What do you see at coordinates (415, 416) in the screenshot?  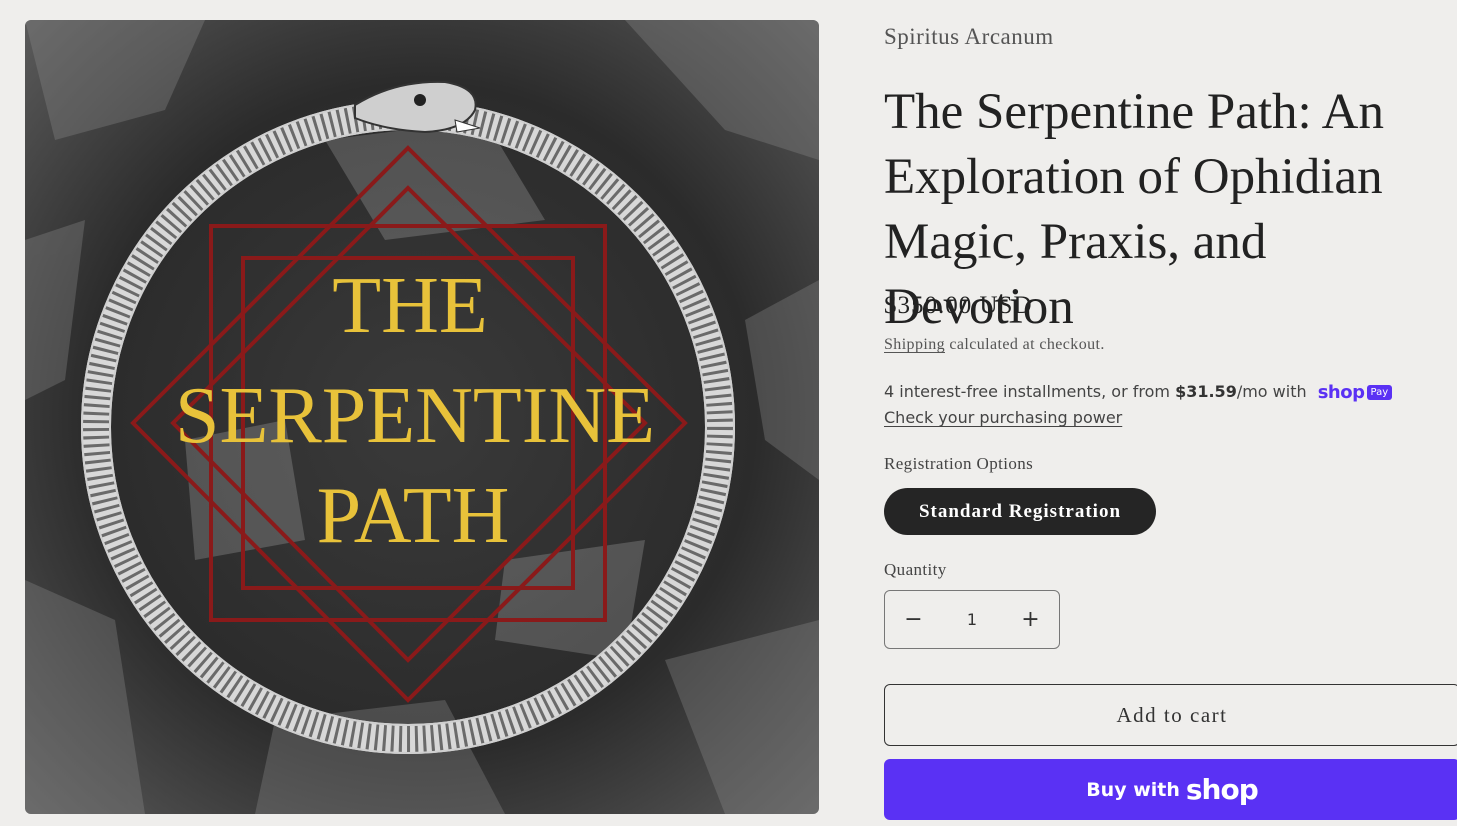 I see `cover-title-line-2: SERPENTINE` at bounding box center [415, 416].